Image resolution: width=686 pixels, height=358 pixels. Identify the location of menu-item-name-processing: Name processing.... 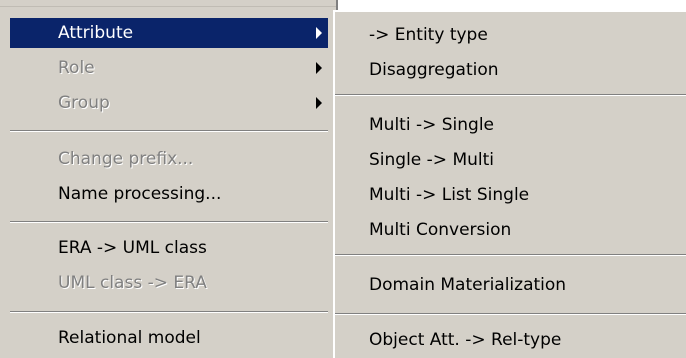
(169, 194).